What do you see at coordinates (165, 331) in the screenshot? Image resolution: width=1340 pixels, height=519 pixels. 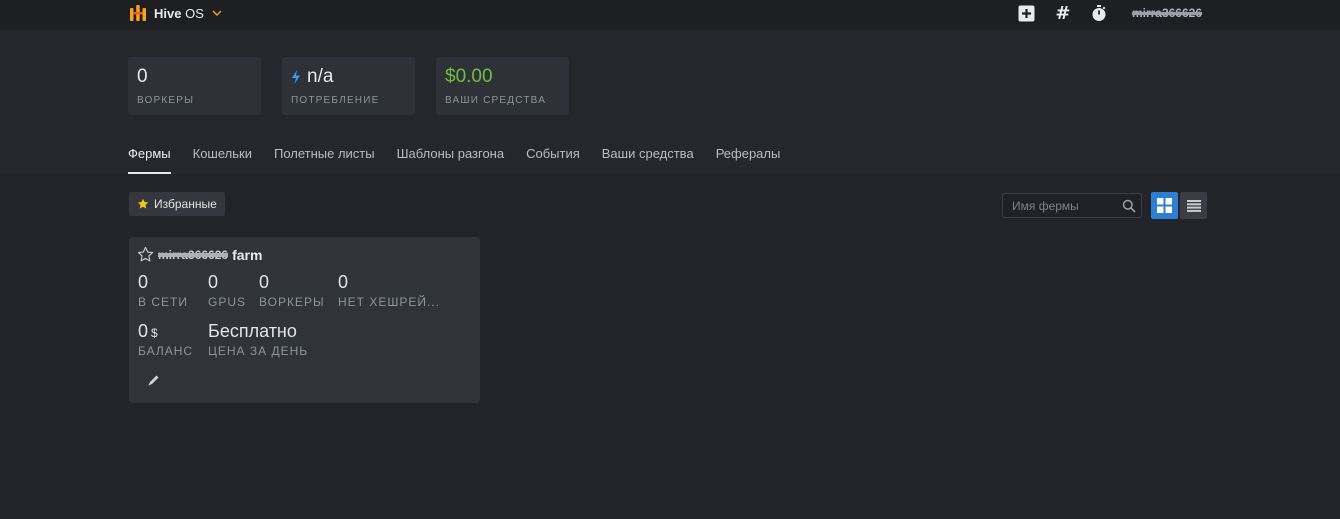 I see `farm-stat-balance-value: 0 $` at bounding box center [165, 331].